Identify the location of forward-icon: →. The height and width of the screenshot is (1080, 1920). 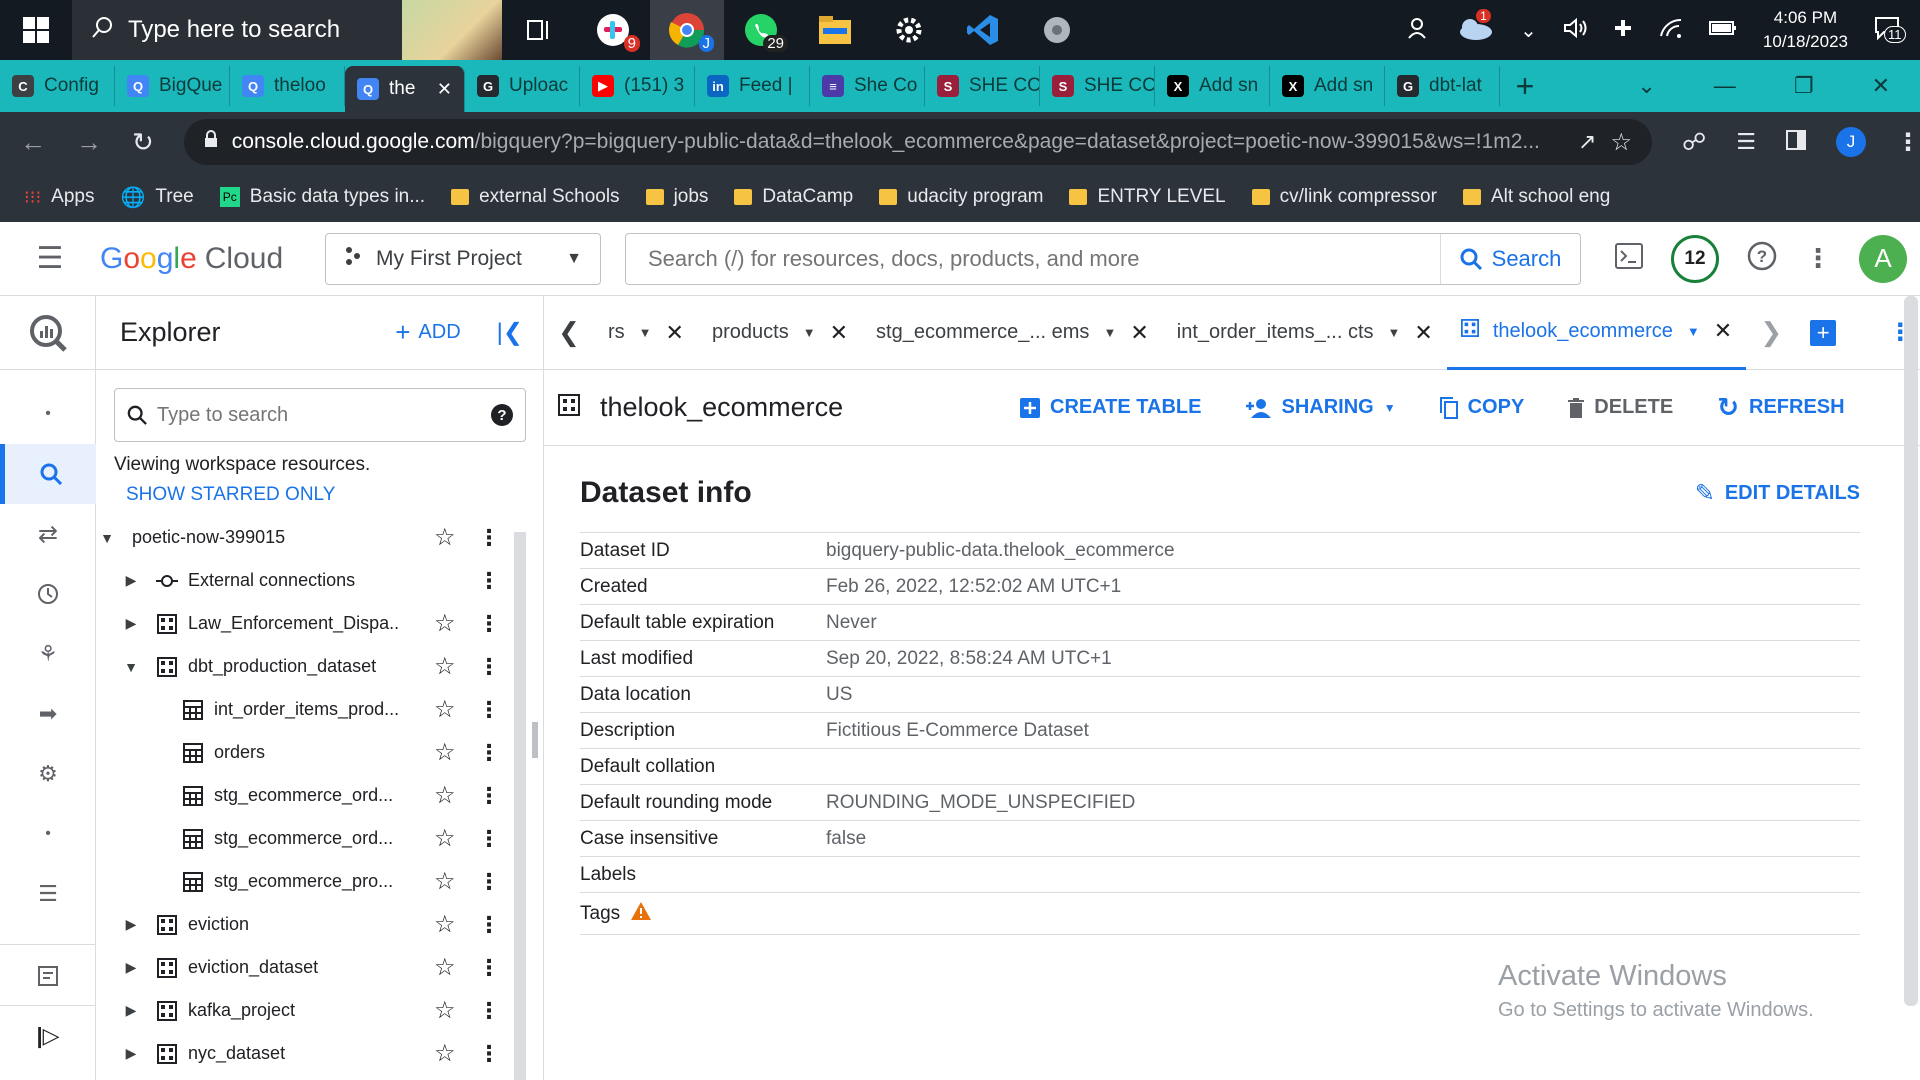
(89, 142).